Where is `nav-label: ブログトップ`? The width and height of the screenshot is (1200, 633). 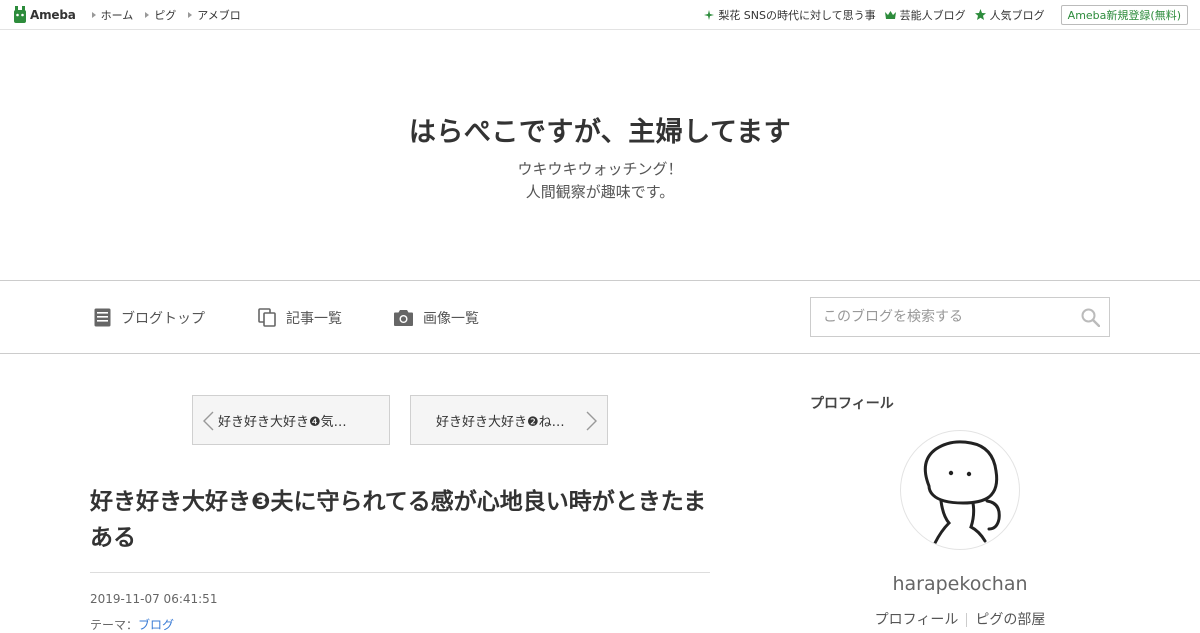 nav-label: ブログトップ is located at coordinates (163, 318).